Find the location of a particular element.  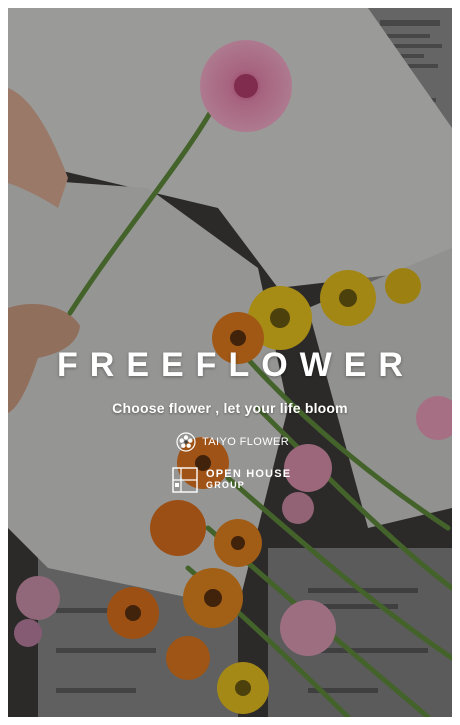

taiyo-flower-logo: TAIYO FLOWER is located at coordinates (232, 442).